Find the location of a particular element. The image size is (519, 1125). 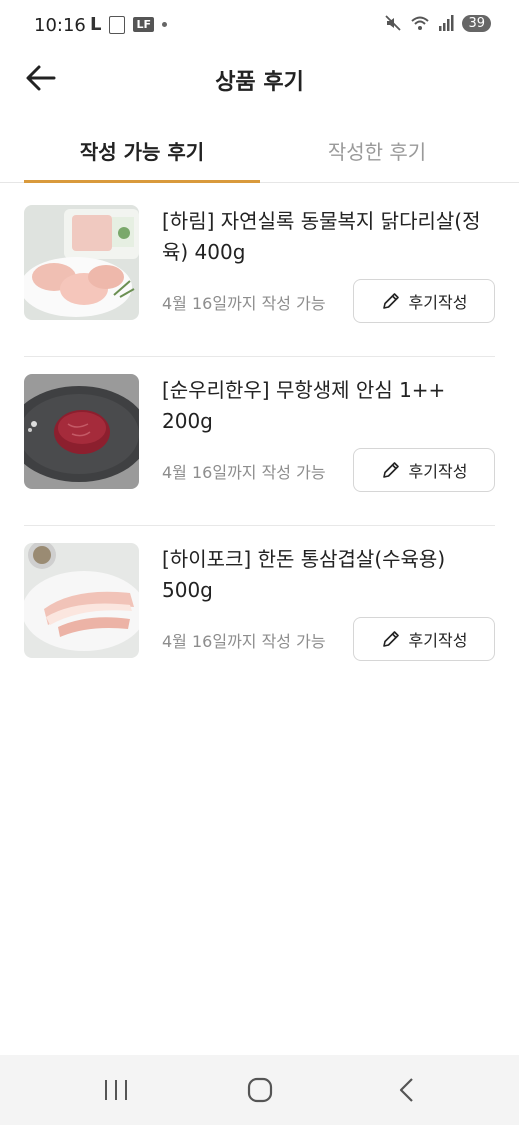

home-button is located at coordinates (260, 1090).